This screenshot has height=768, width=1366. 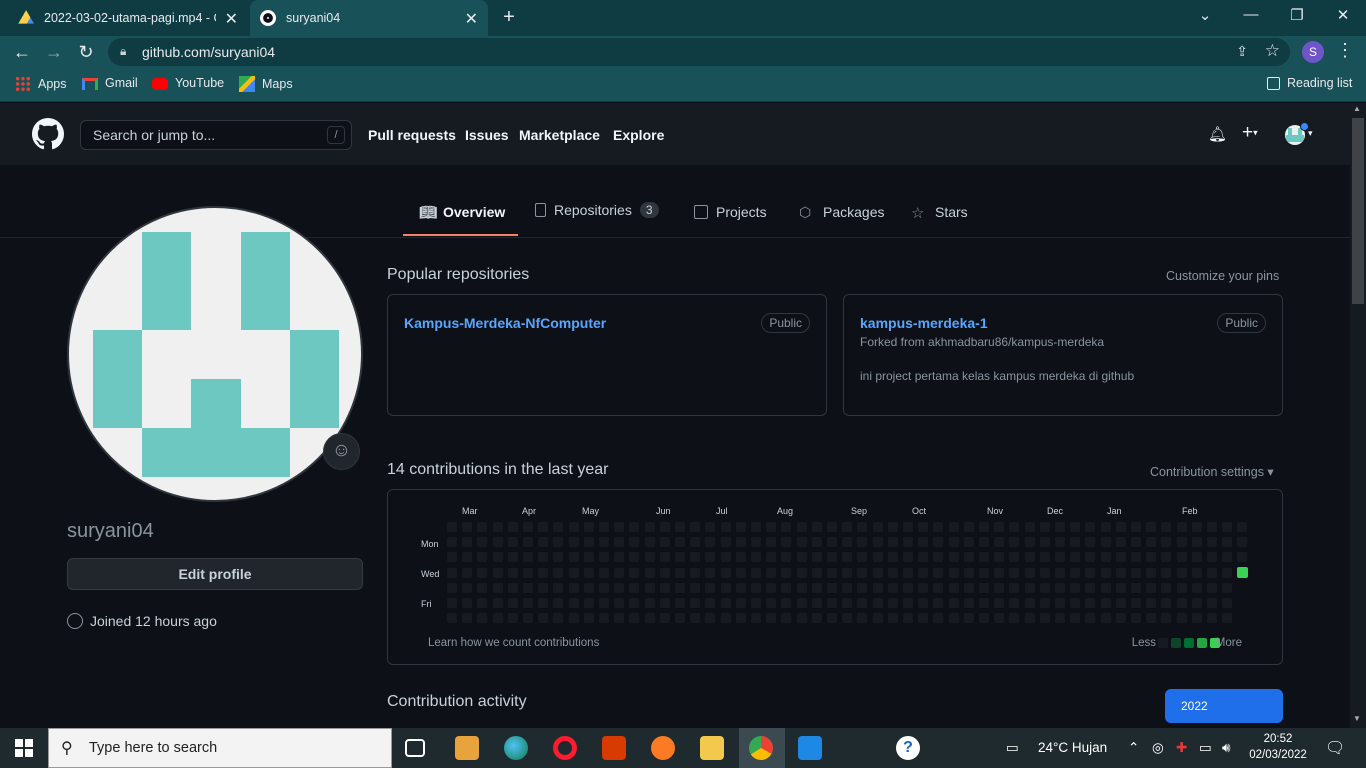 I want to click on nav-explore: Explore, so click(x=638, y=135).